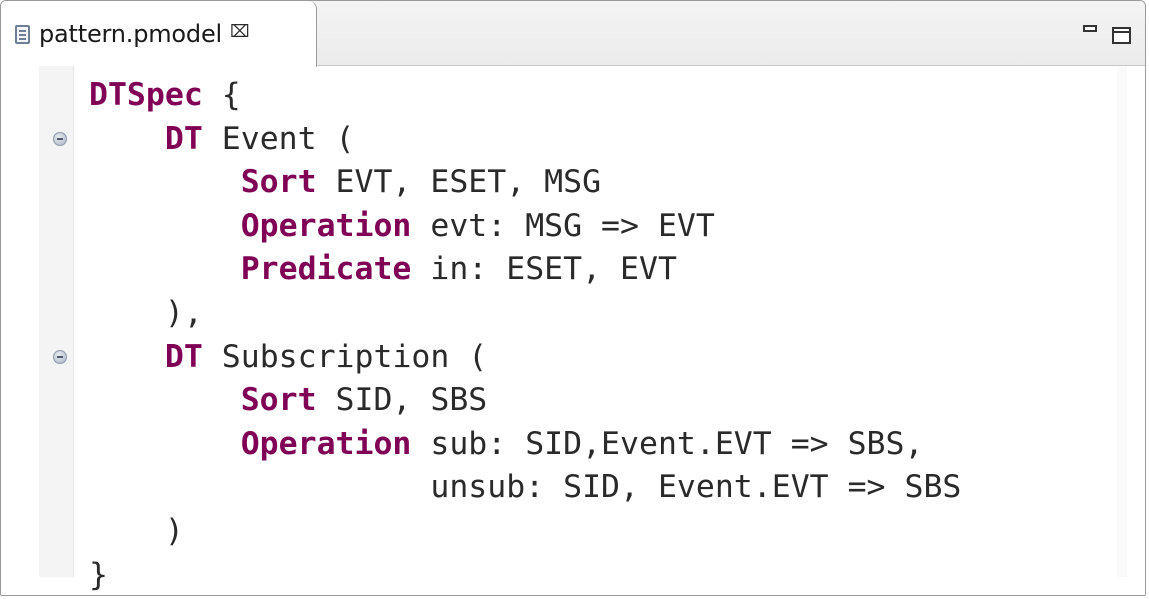 This screenshot has height=599, width=1149. Describe the element at coordinates (240, 32) in the screenshot. I see `close-tab-icon: ⌧` at that location.